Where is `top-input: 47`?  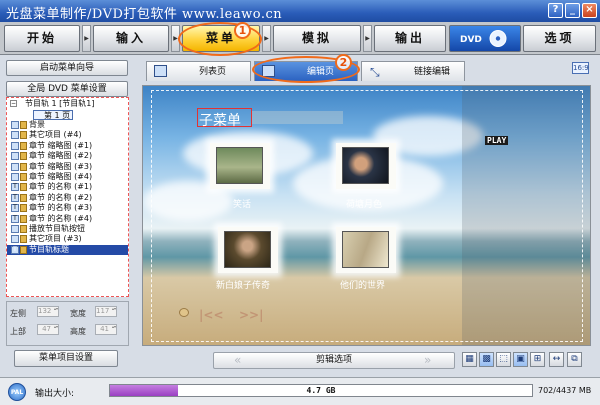 top-input: 47 is located at coordinates (48, 329).